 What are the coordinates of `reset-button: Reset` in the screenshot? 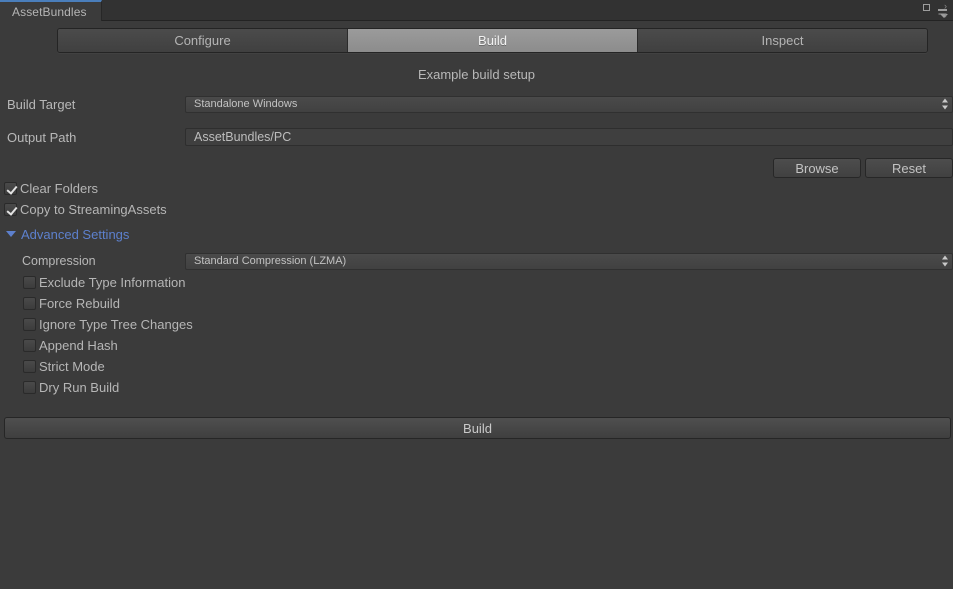 It's located at (909, 168).